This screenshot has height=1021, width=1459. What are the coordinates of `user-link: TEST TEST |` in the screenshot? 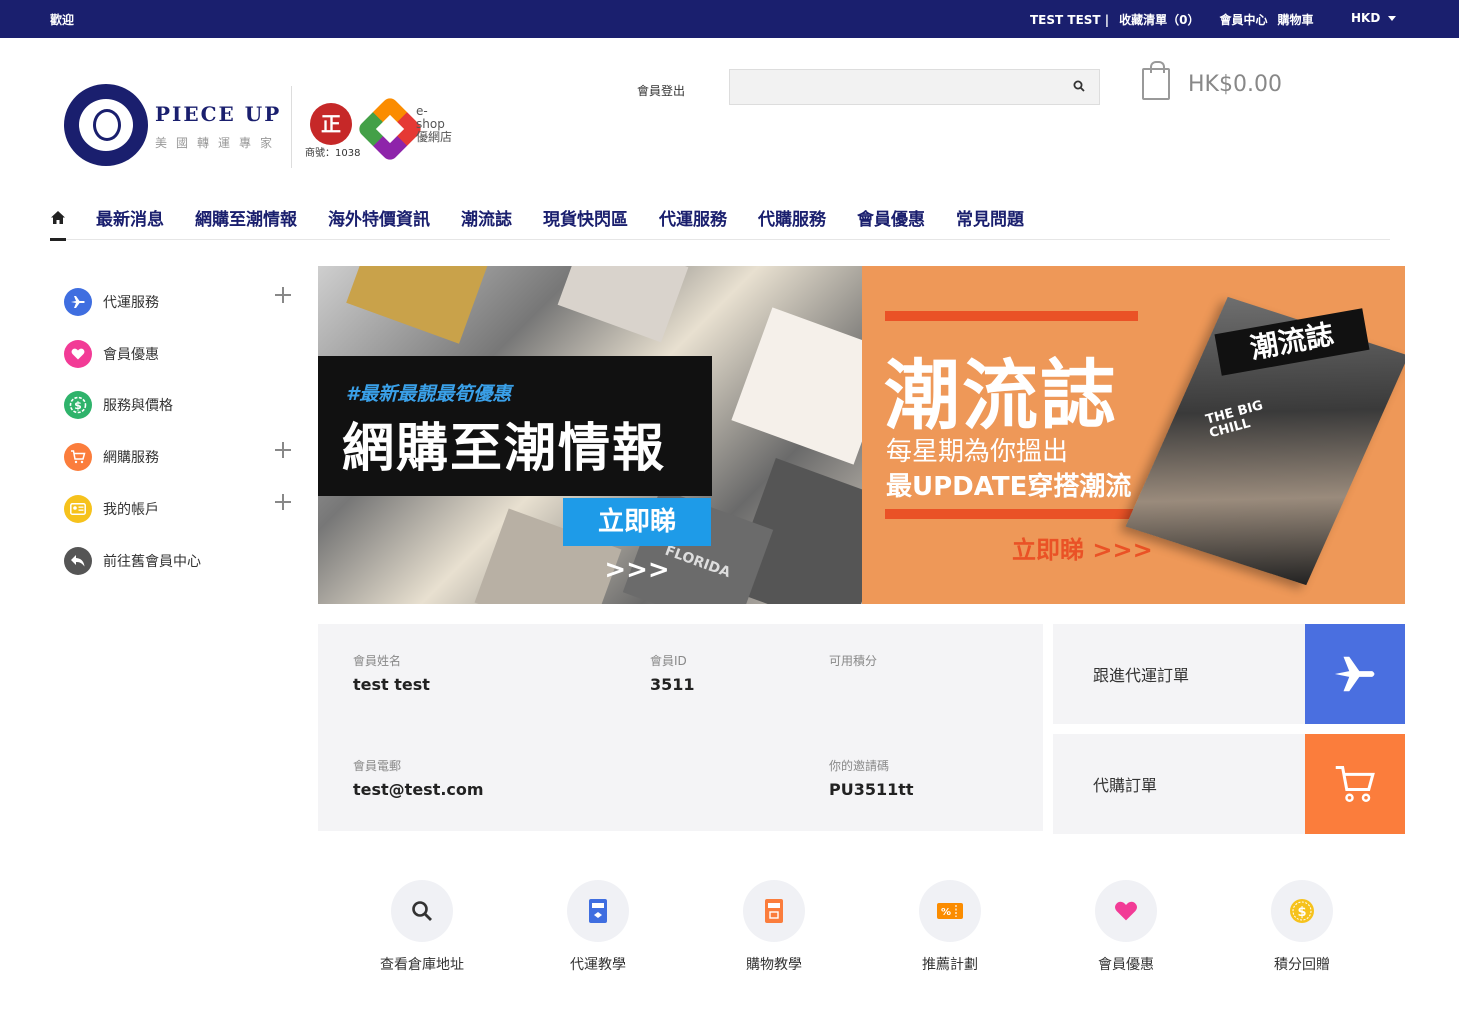 It's located at (1069, 20).